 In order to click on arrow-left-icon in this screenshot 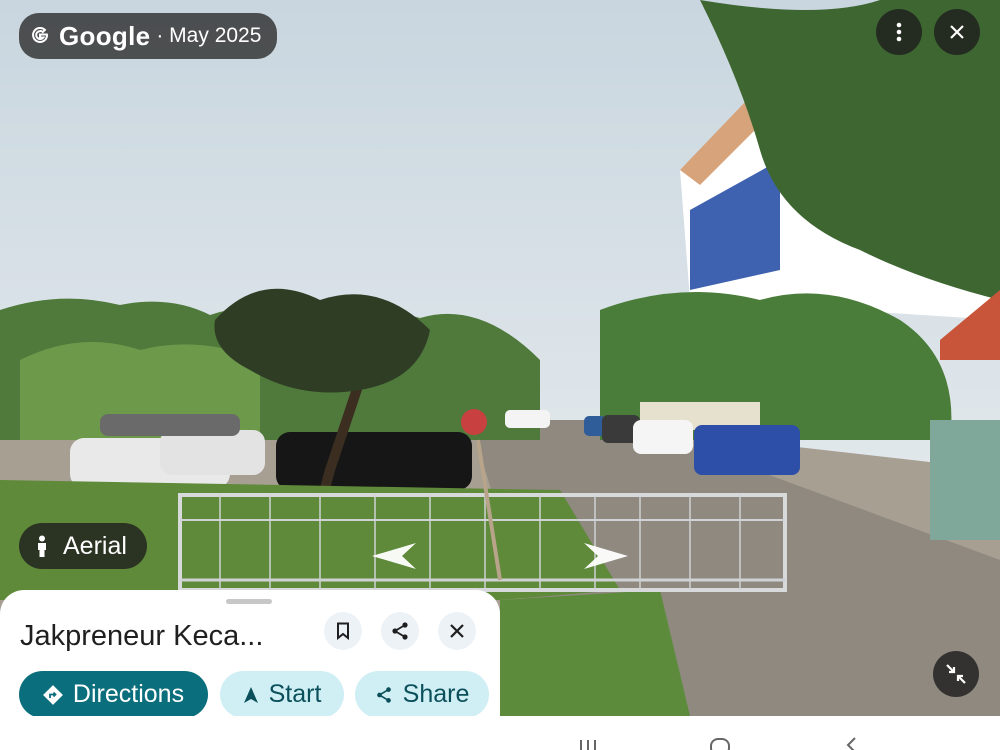, I will do `click(395, 556)`.